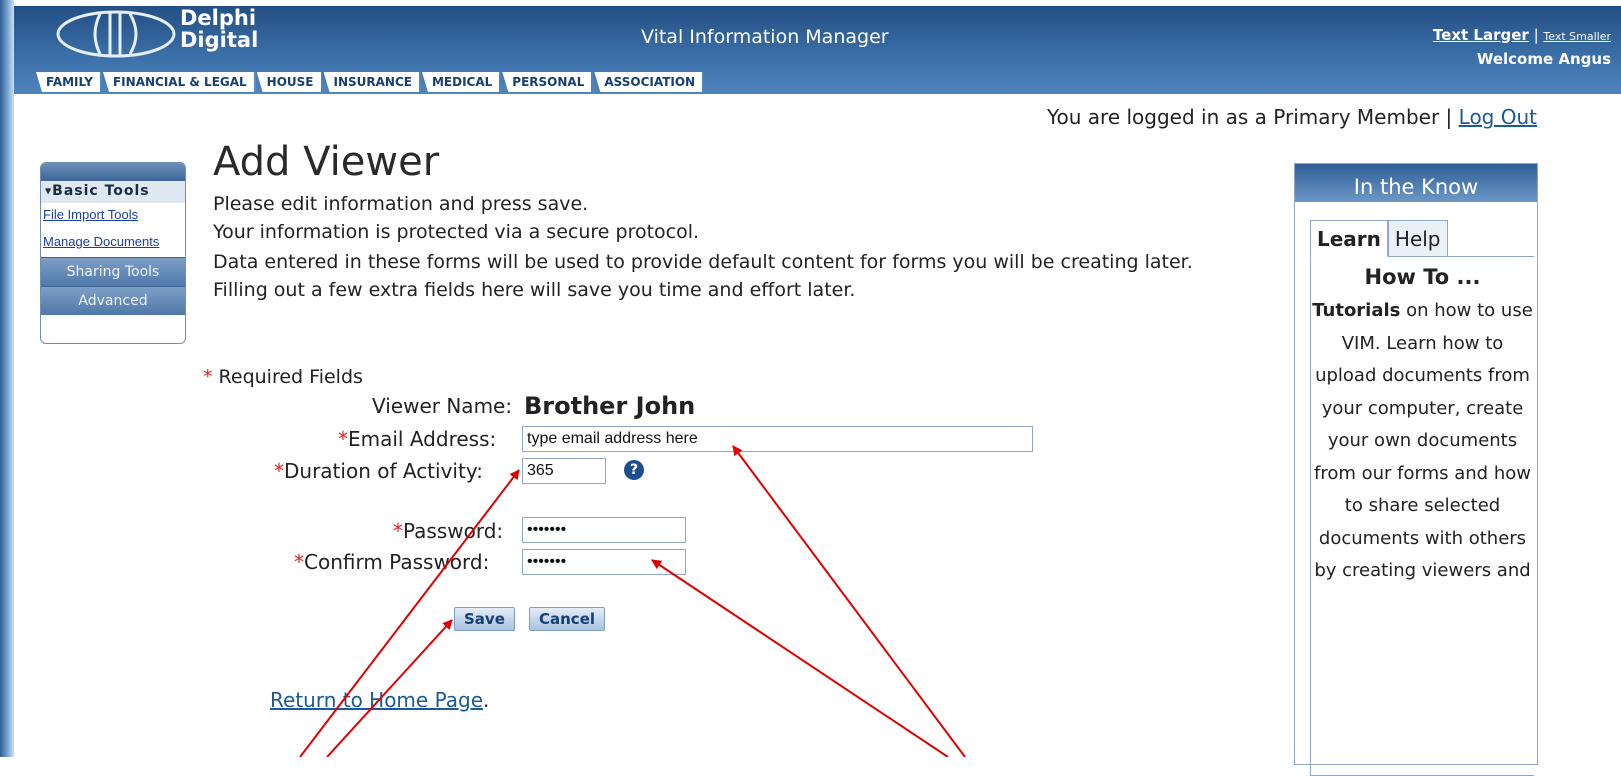  I want to click on intro-line-1: Please edit information and press save., so click(401, 204).